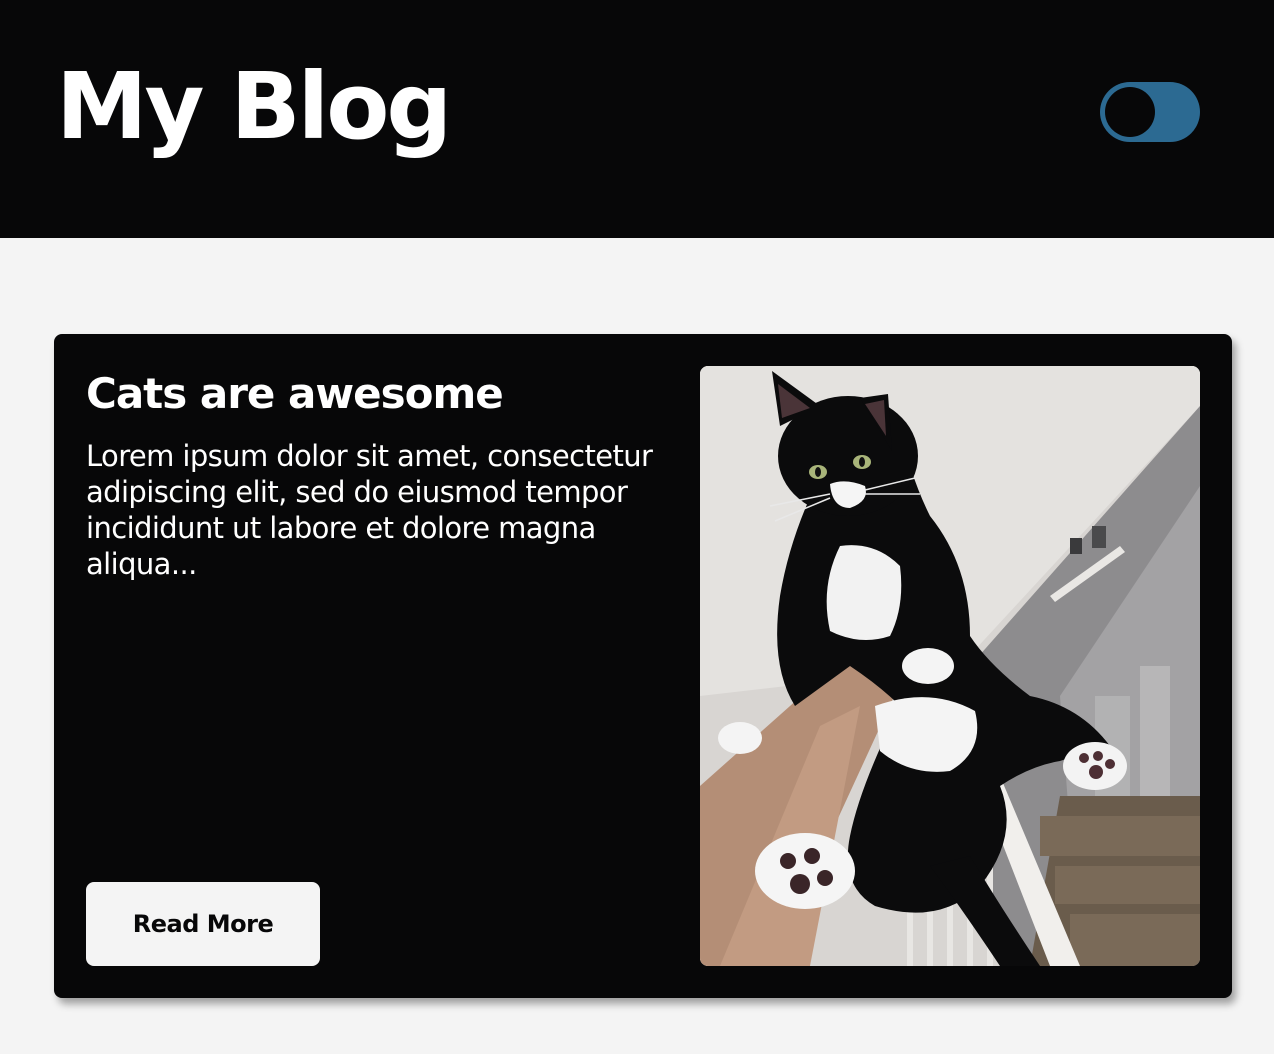 Image resolution: width=1274 pixels, height=1054 pixels. What do you see at coordinates (254, 106) in the screenshot?
I see `site-title: My Blog` at bounding box center [254, 106].